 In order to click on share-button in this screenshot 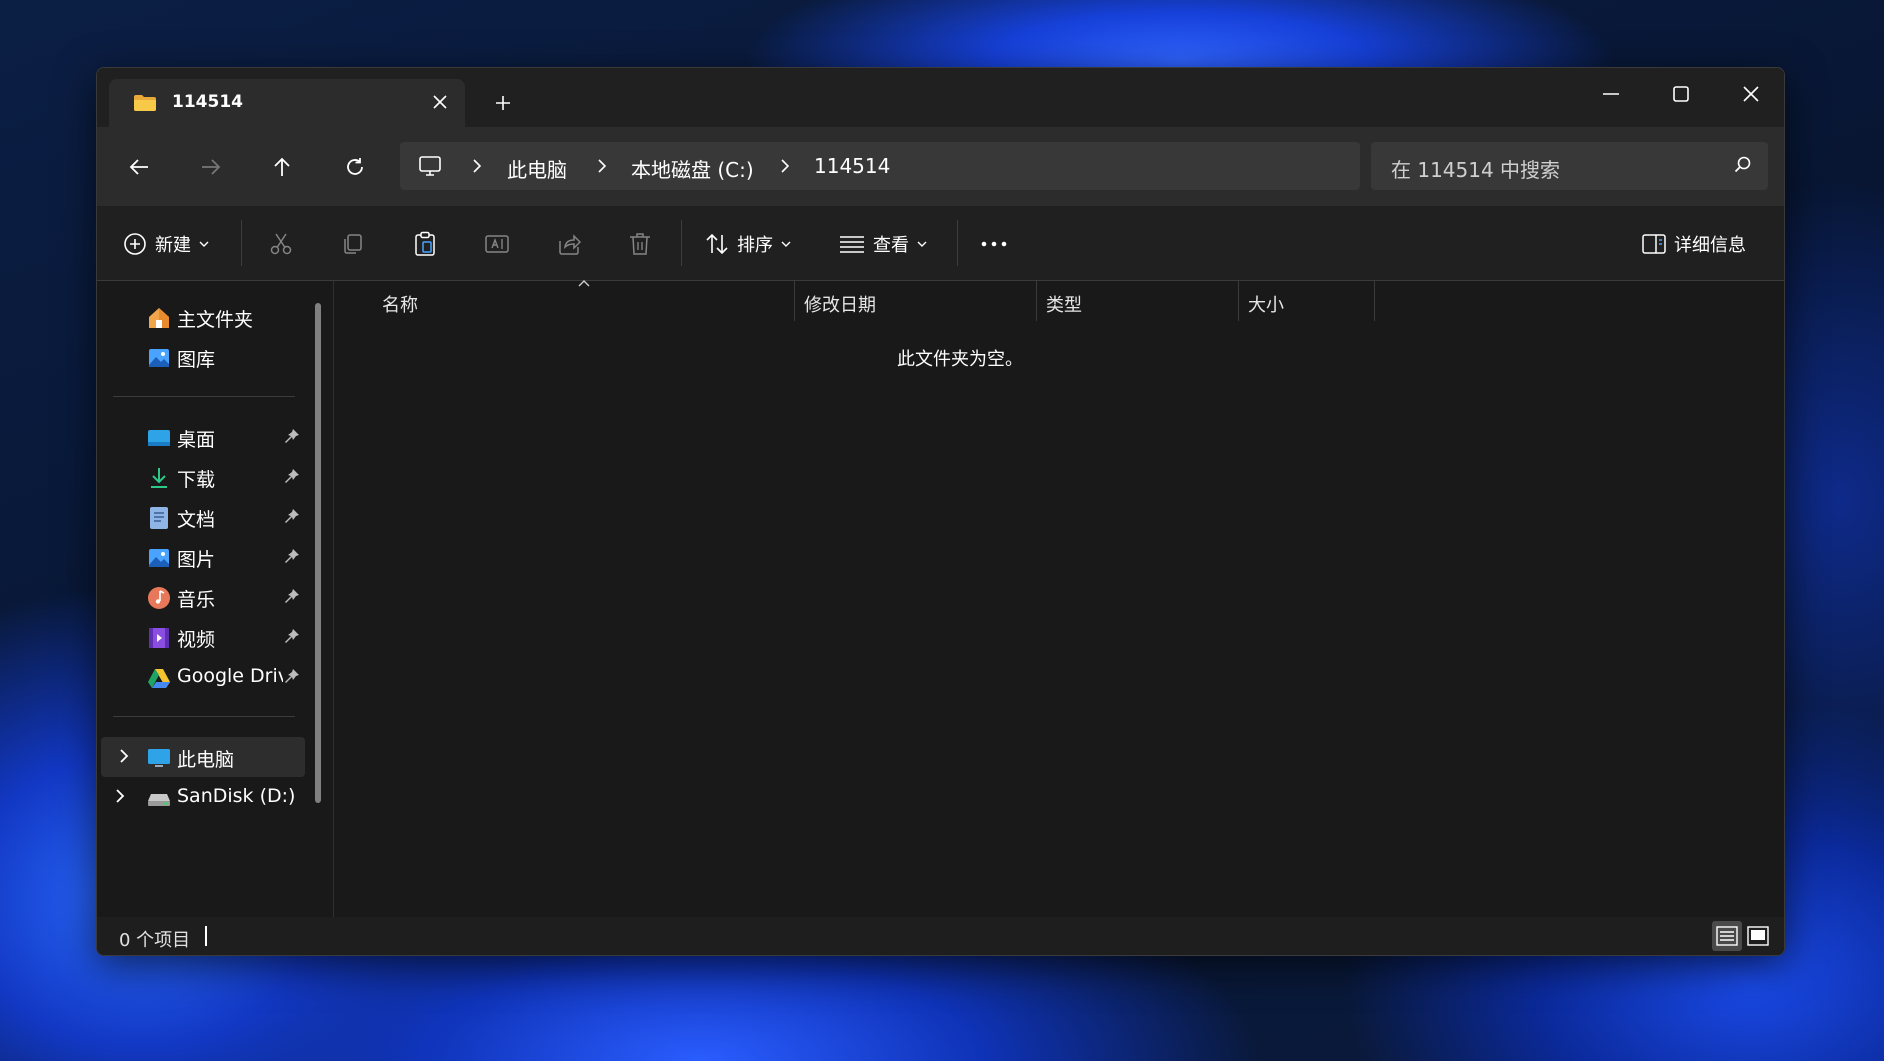, I will do `click(569, 244)`.